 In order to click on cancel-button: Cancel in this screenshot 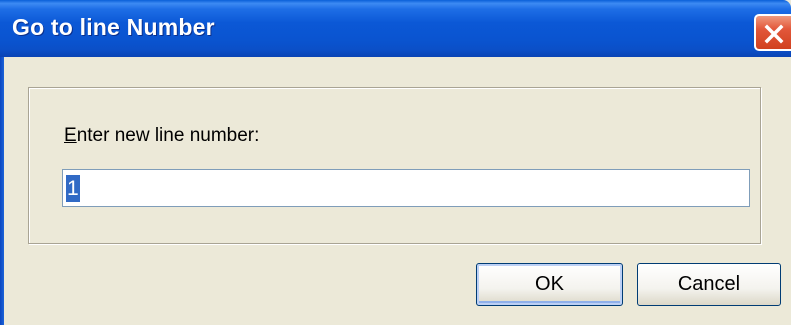, I will do `click(709, 284)`.